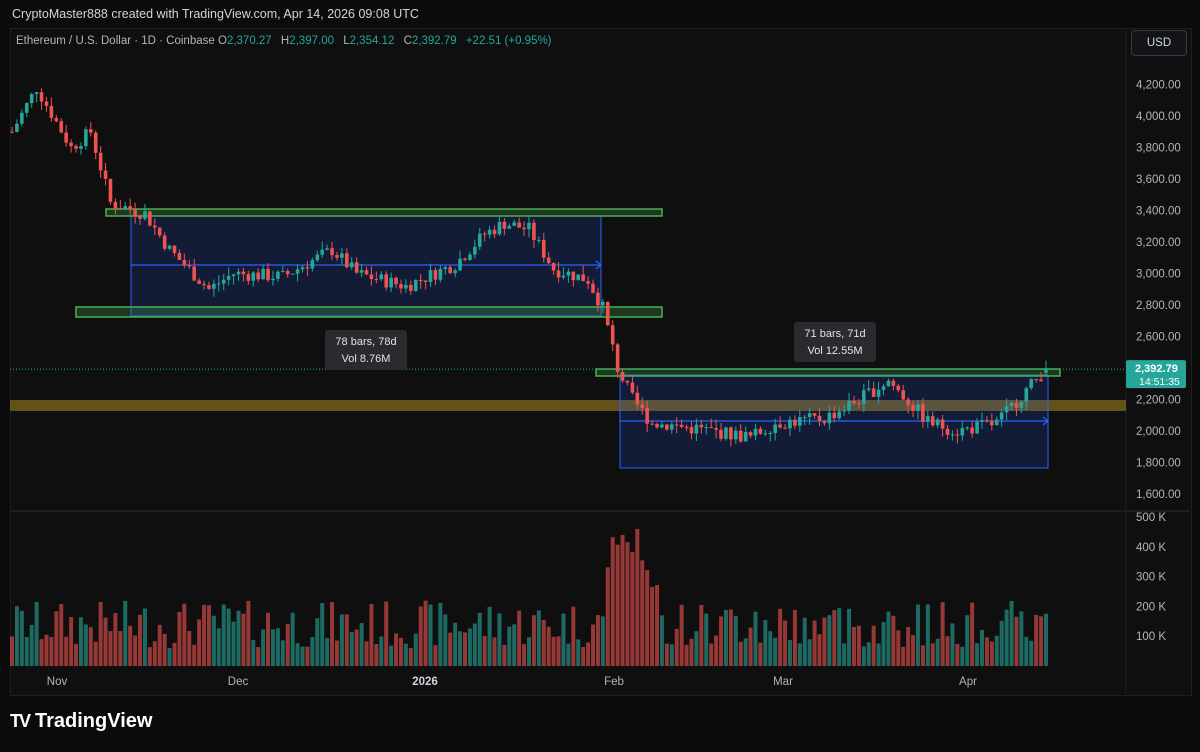 The width and height of the screenshot is (1200, 752). Describe the element at coordinates (1158, 338) in the screenshot. I see `price-axis-label: 2,600.00` at that location.